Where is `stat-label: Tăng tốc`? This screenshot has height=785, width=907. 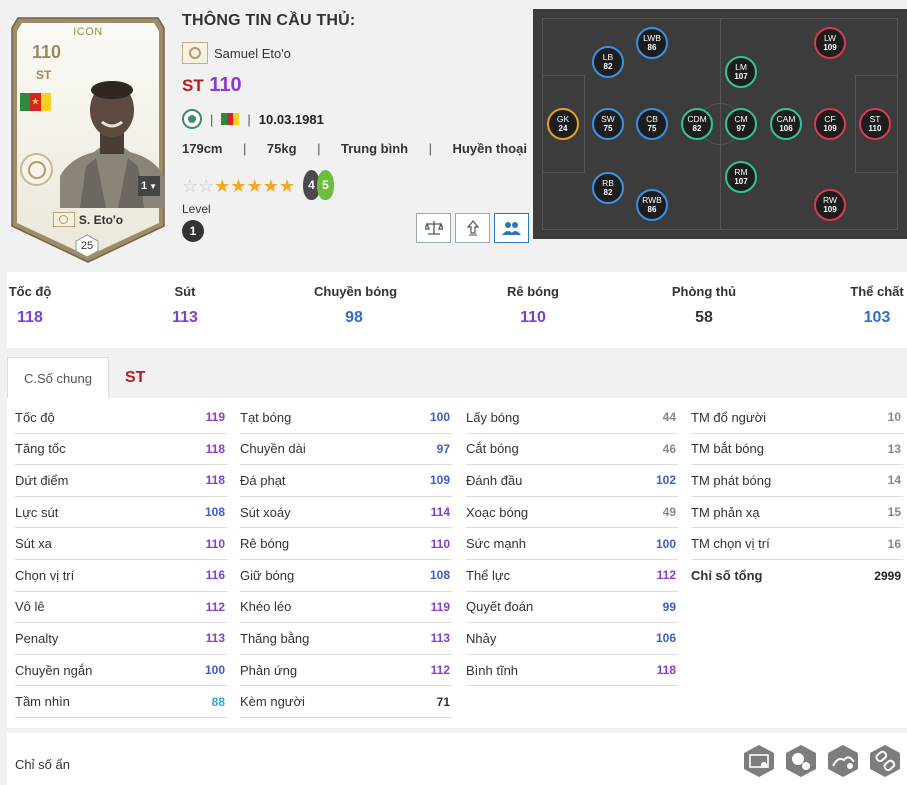
stat-label: Tăng tốc is located at coordinates (40, 449).